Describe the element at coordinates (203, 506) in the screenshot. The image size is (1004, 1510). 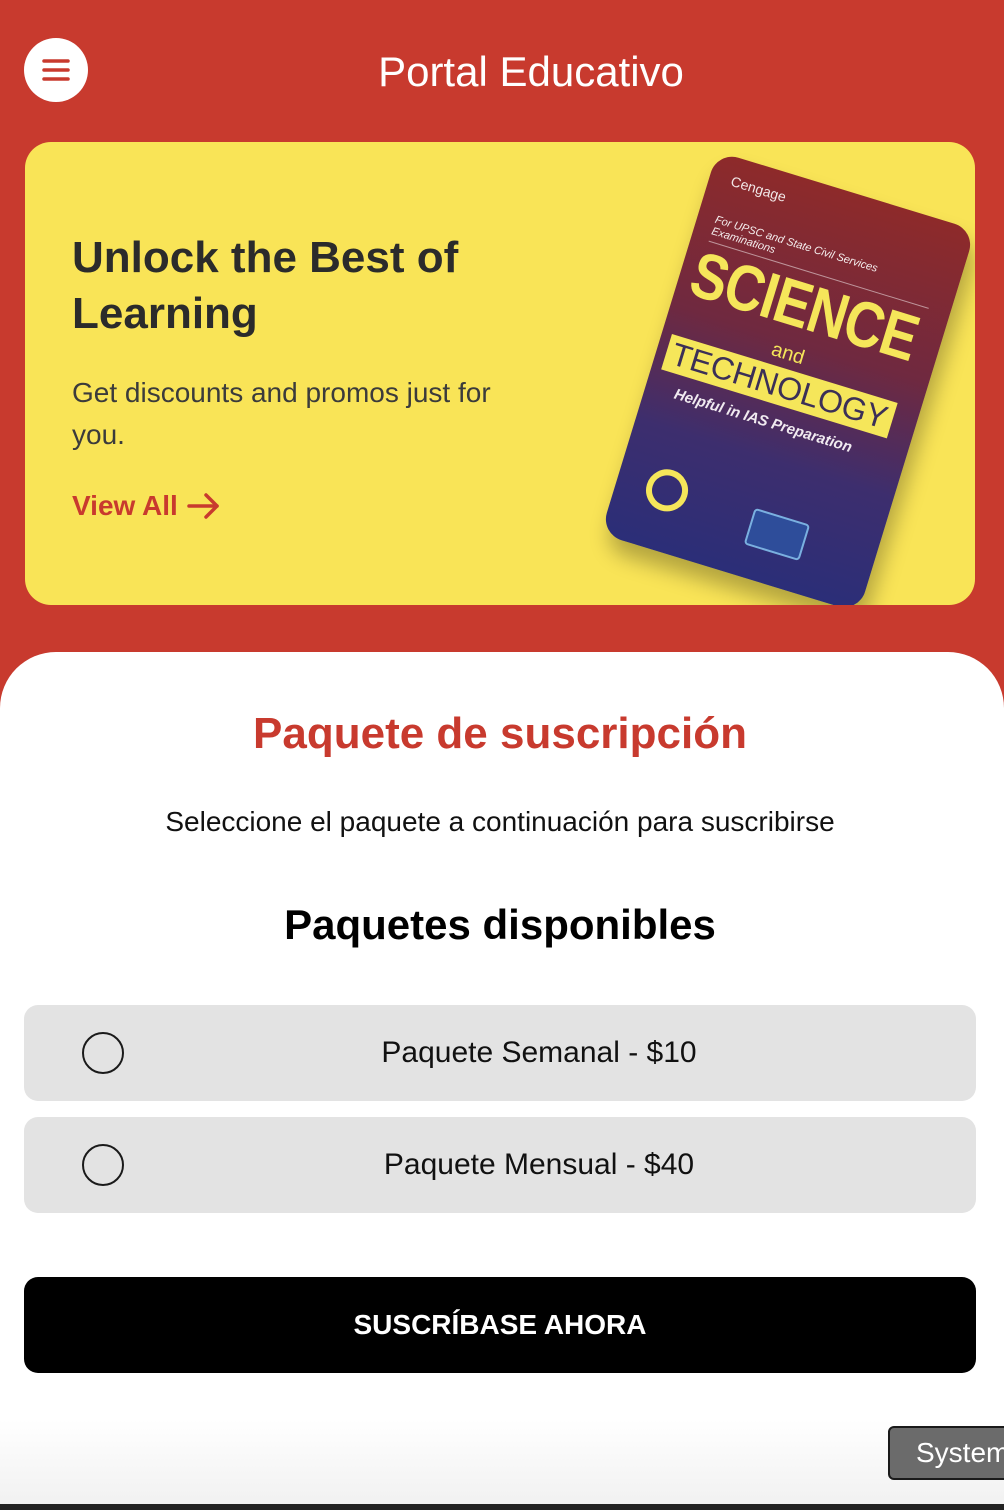
I see `arrow-right-icon` at that location.